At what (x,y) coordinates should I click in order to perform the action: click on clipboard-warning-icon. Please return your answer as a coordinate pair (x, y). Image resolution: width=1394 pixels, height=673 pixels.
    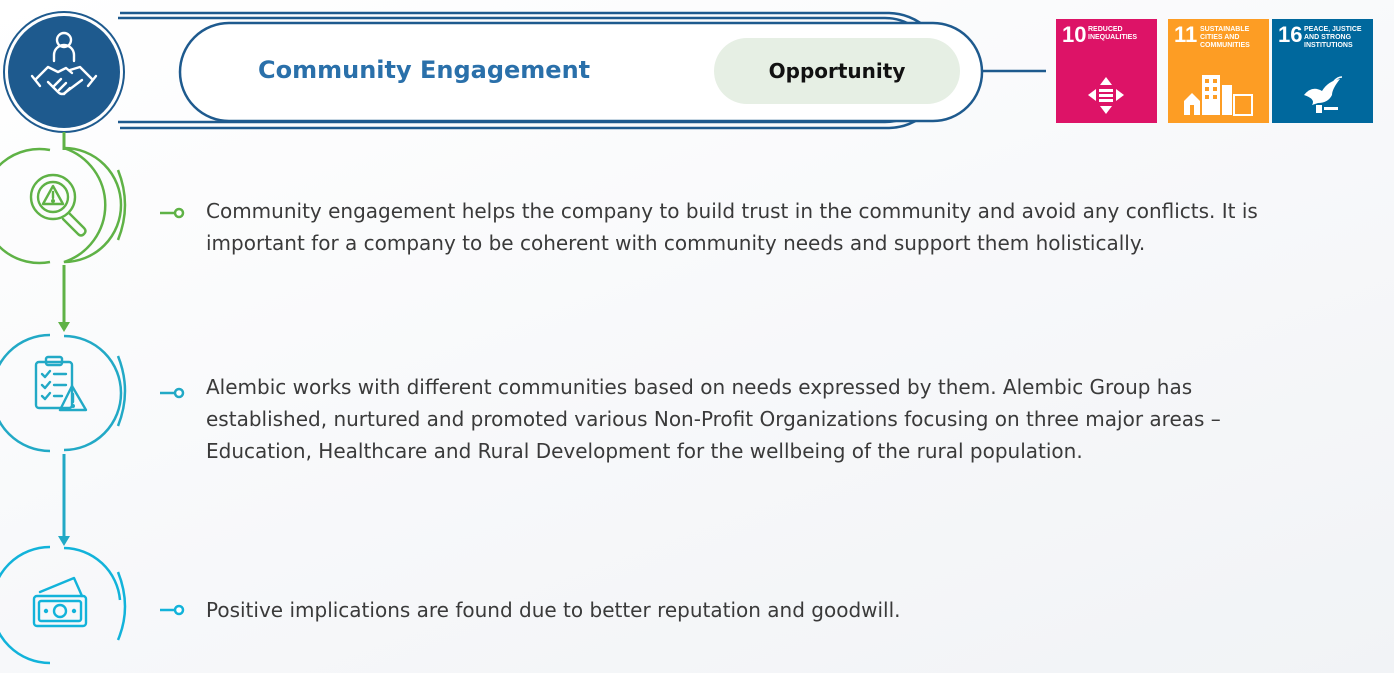
    Looking at the image, I should click on (61, 383).